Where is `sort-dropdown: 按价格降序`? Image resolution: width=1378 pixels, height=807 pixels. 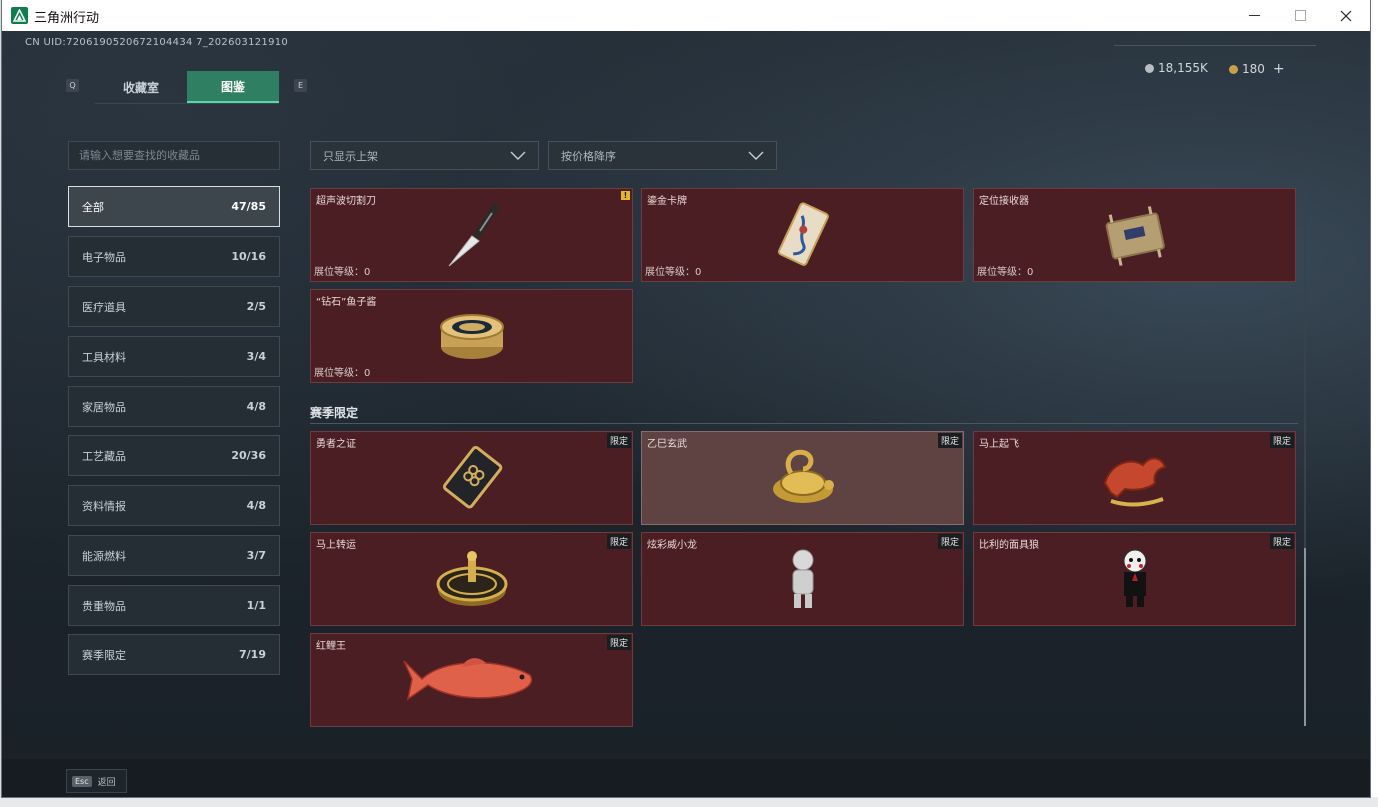 sort-dropdown: 按价格降序 is located at coordinates (662, 155).